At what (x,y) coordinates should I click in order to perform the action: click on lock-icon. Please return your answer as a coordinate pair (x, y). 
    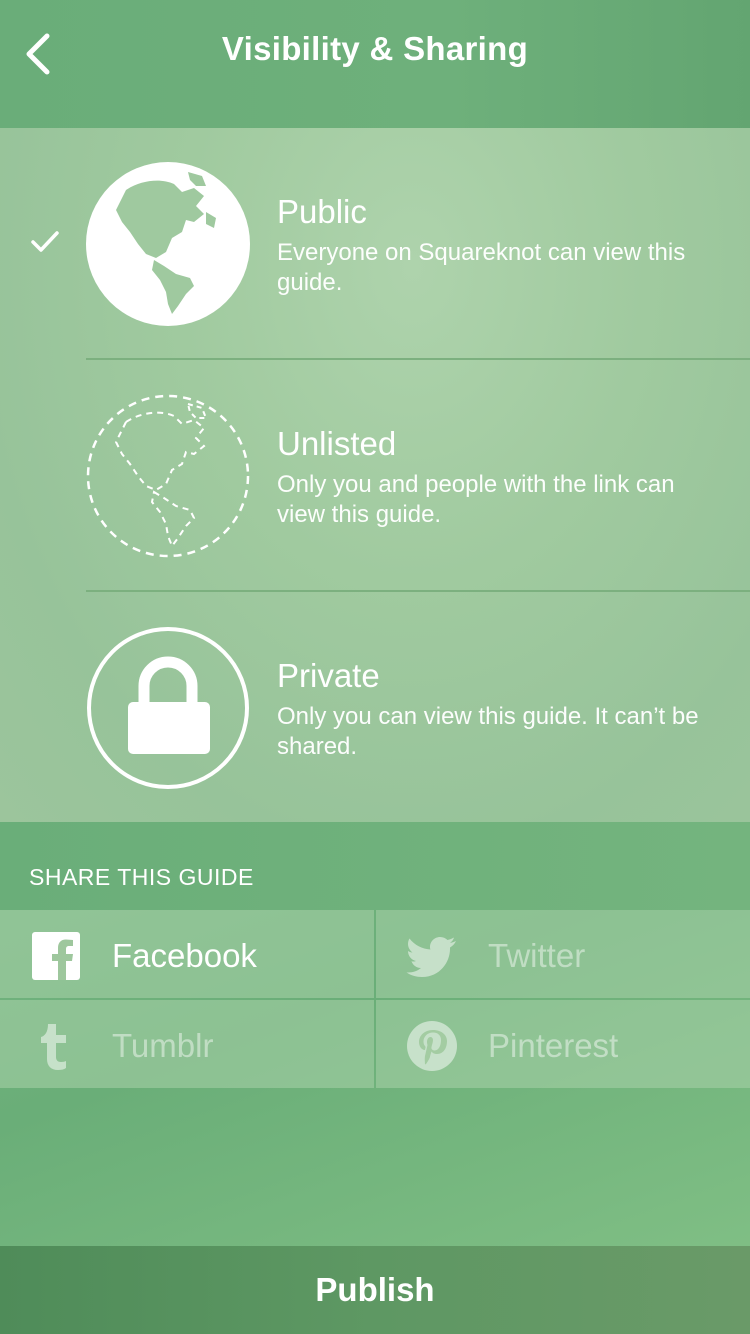
    Looking at the image, I should click on (168, 708).